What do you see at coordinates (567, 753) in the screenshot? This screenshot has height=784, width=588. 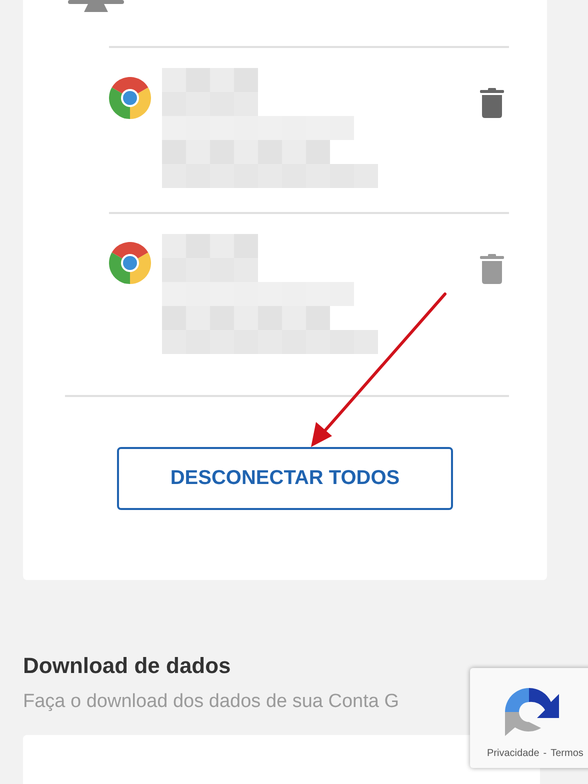 I see `terms-link: Termos` at bounding box center [567, 753].